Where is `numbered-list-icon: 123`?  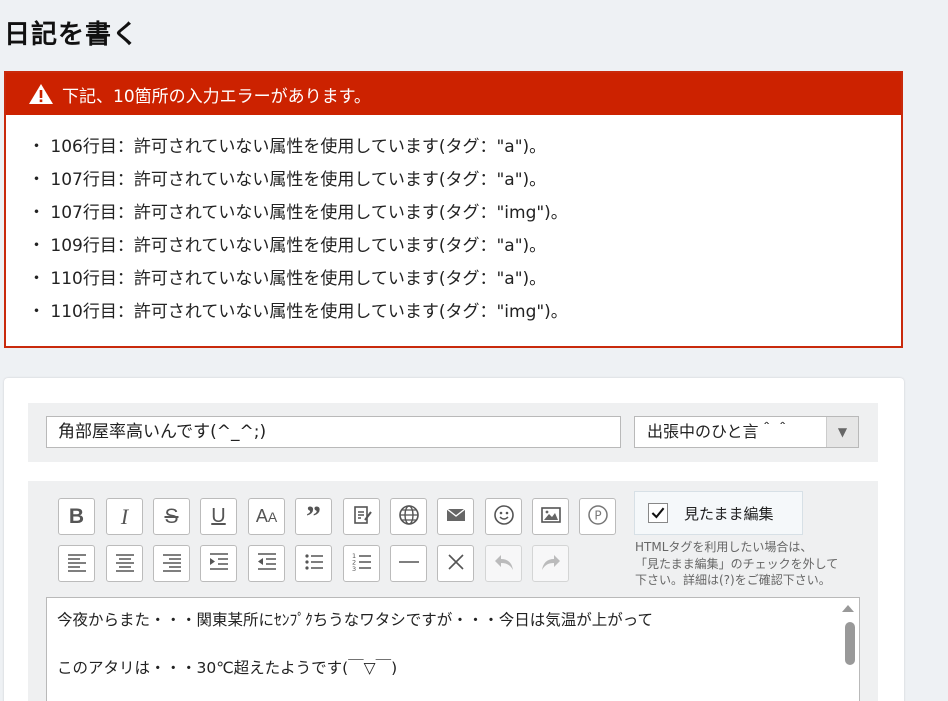 numbered-list-icon: 123 is located at coordinates (362, 564).